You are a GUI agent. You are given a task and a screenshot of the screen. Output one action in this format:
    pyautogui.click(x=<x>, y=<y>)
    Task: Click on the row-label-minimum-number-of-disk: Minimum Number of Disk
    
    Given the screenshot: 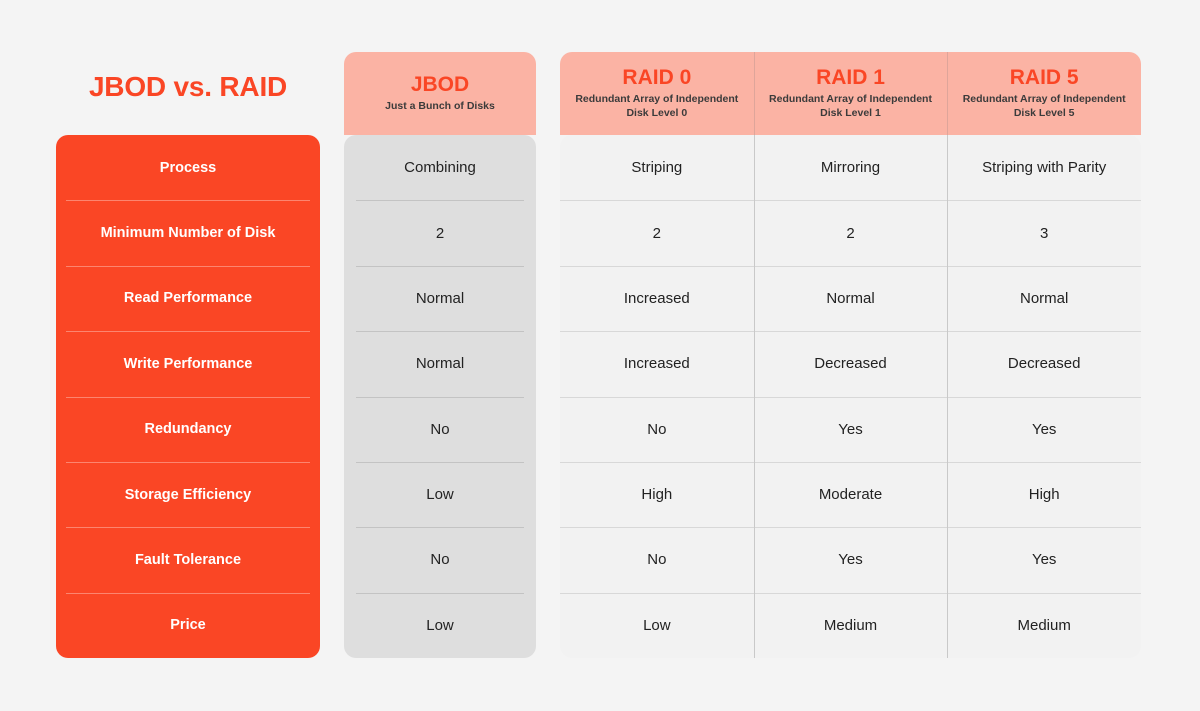 What is the action you would take?
    pyautogui.click(x=188, y=232)
    